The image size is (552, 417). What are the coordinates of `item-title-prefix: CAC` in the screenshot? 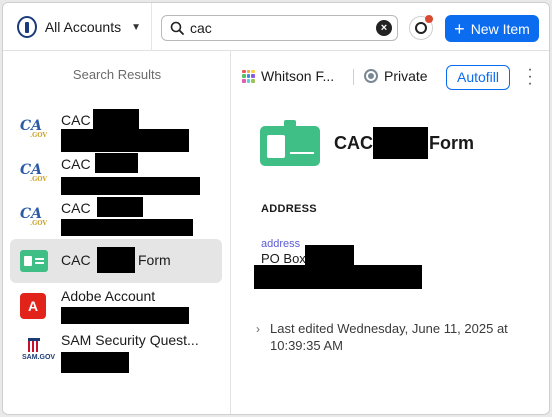 It's located at (353, 143).